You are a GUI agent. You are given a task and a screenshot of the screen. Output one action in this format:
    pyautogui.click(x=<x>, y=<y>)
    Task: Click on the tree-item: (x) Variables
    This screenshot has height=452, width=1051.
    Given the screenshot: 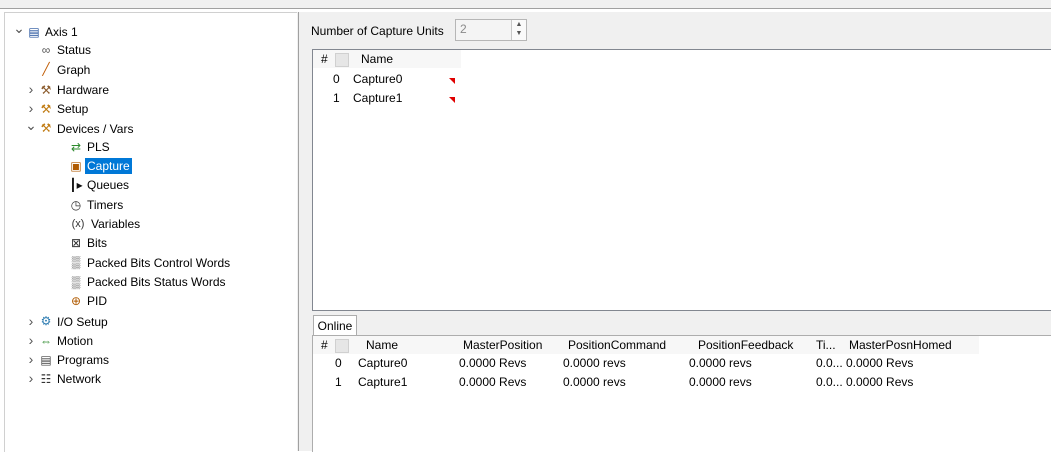 What is the action you would take?
    pyautogui.click(x=104, y=224)
    